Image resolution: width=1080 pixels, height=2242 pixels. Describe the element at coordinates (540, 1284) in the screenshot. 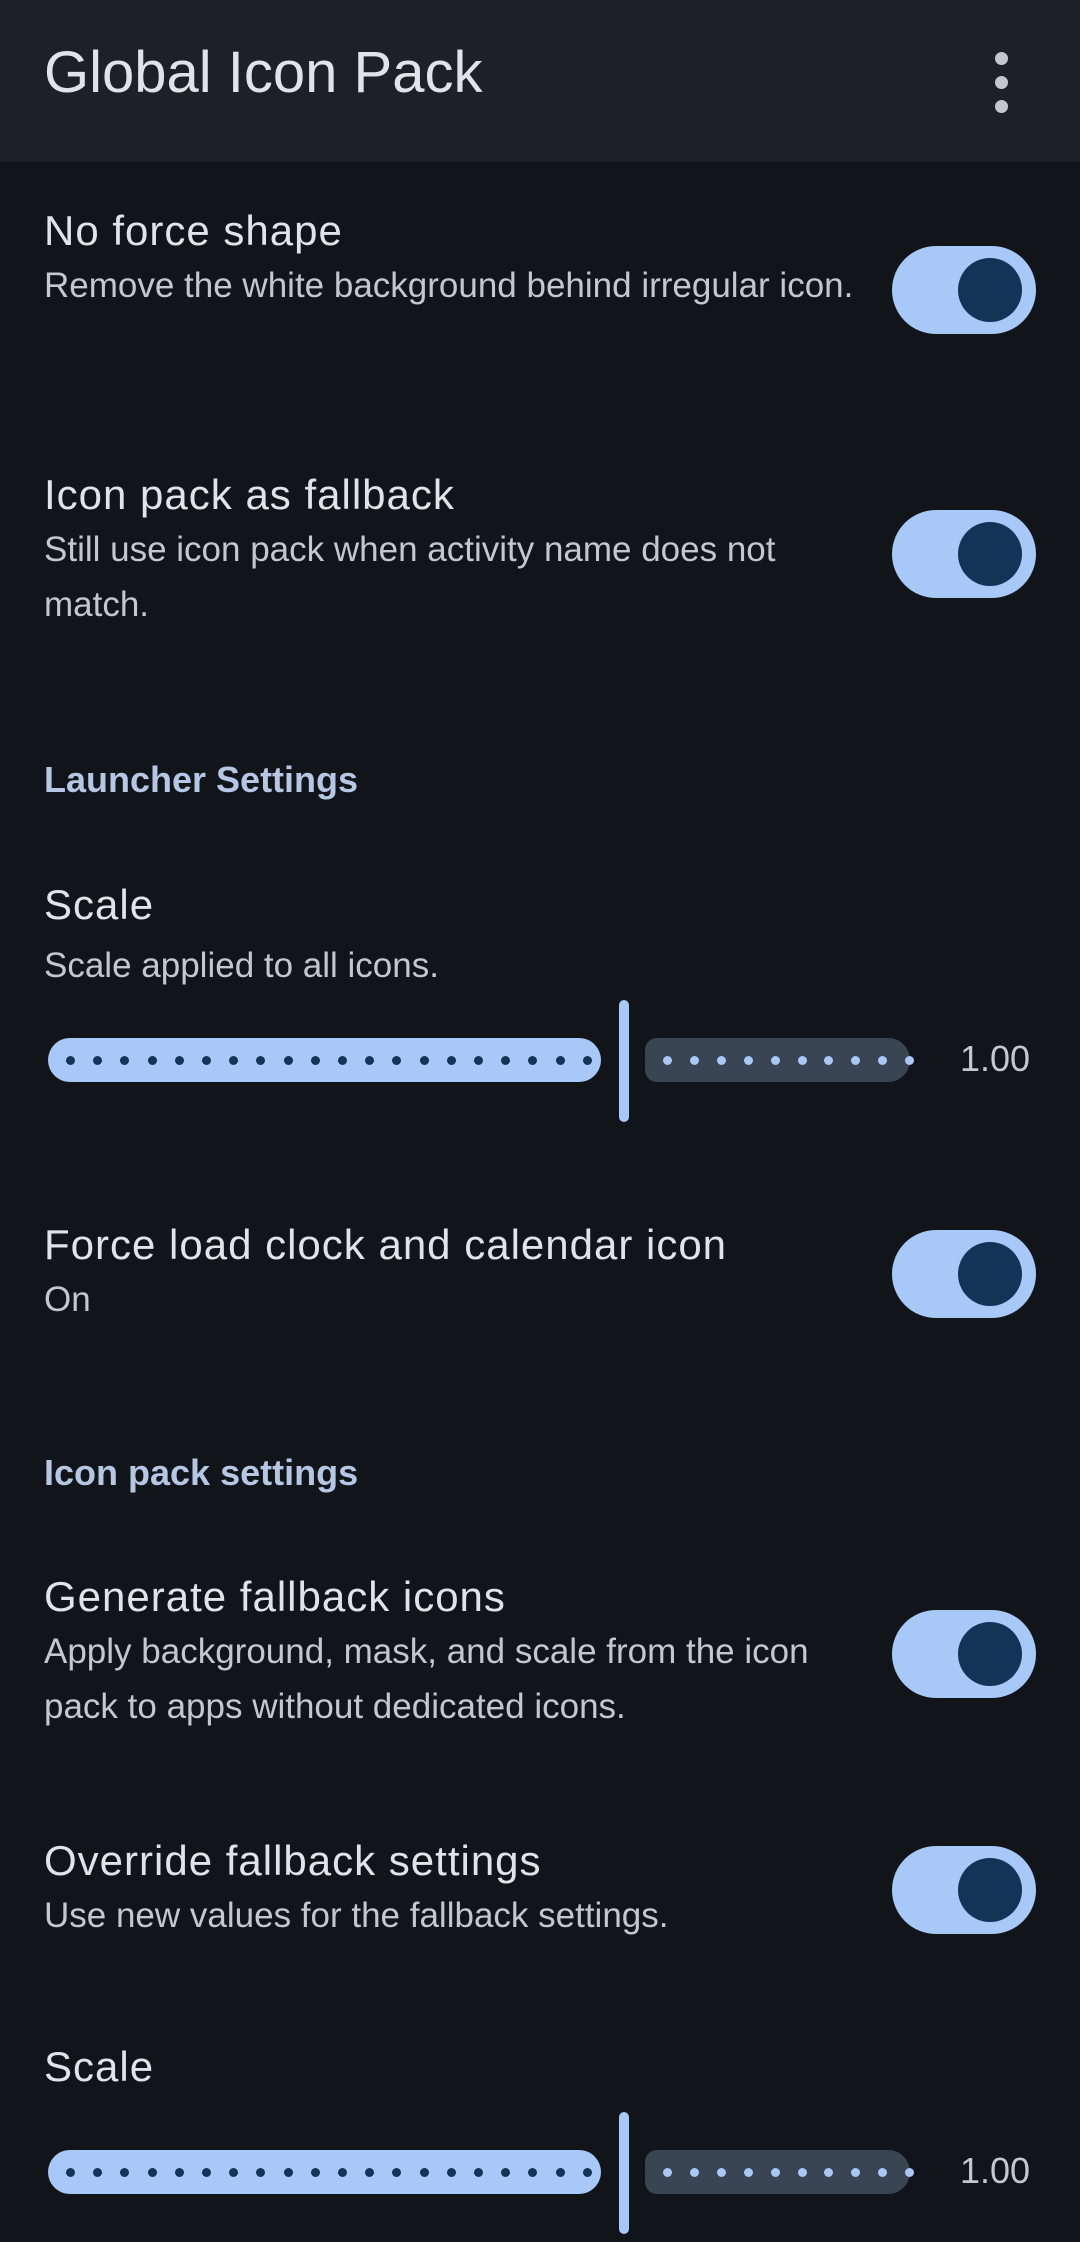

I see `pref-force-clock: Force load clock and calendar icon On` at that location.